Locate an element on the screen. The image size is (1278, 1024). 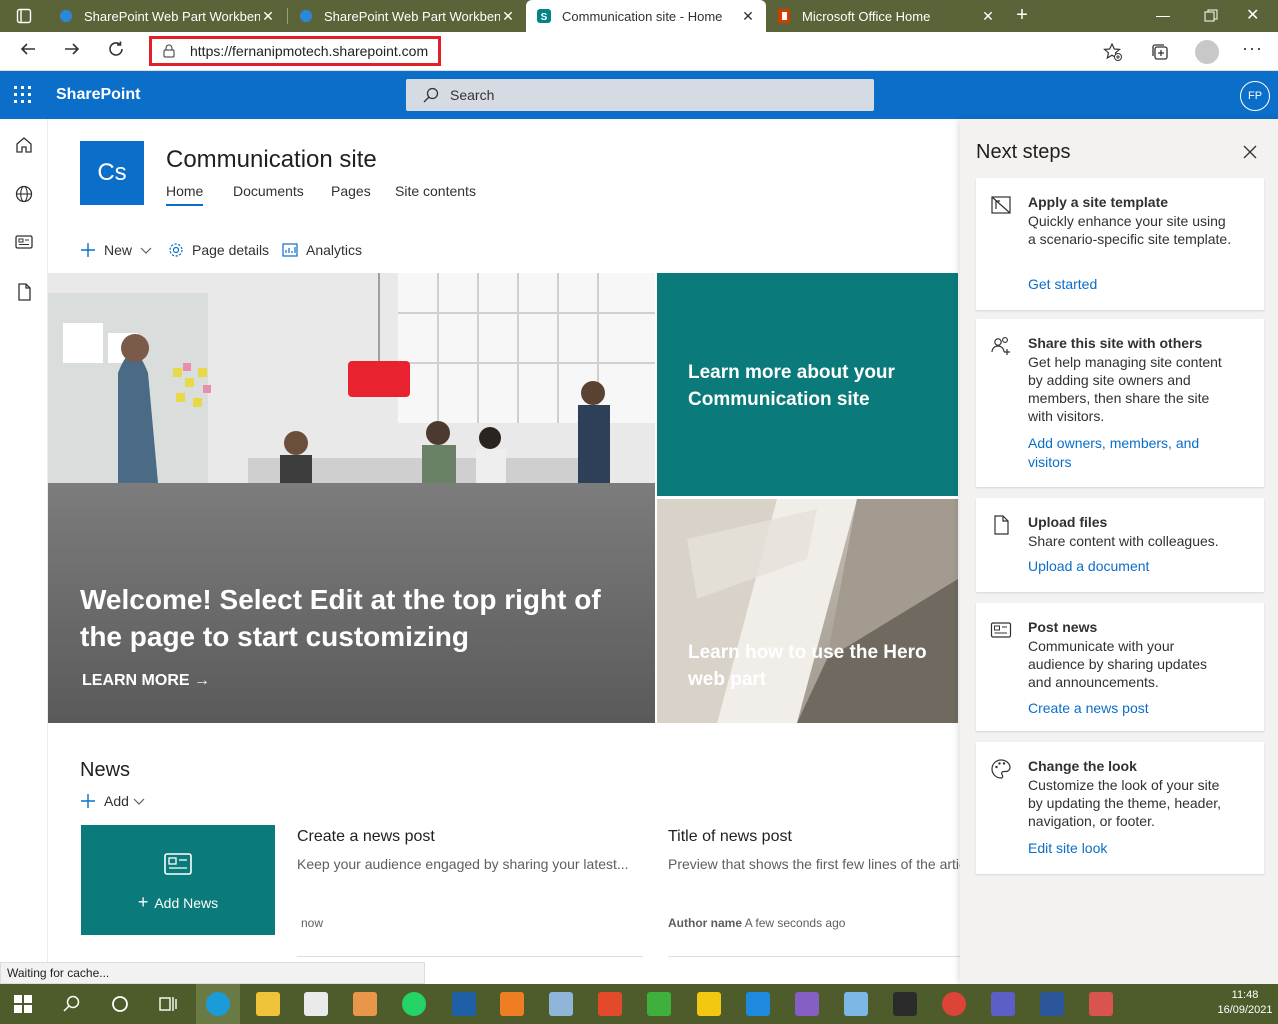
git-app-icon is located at coordinates (610, 1004).